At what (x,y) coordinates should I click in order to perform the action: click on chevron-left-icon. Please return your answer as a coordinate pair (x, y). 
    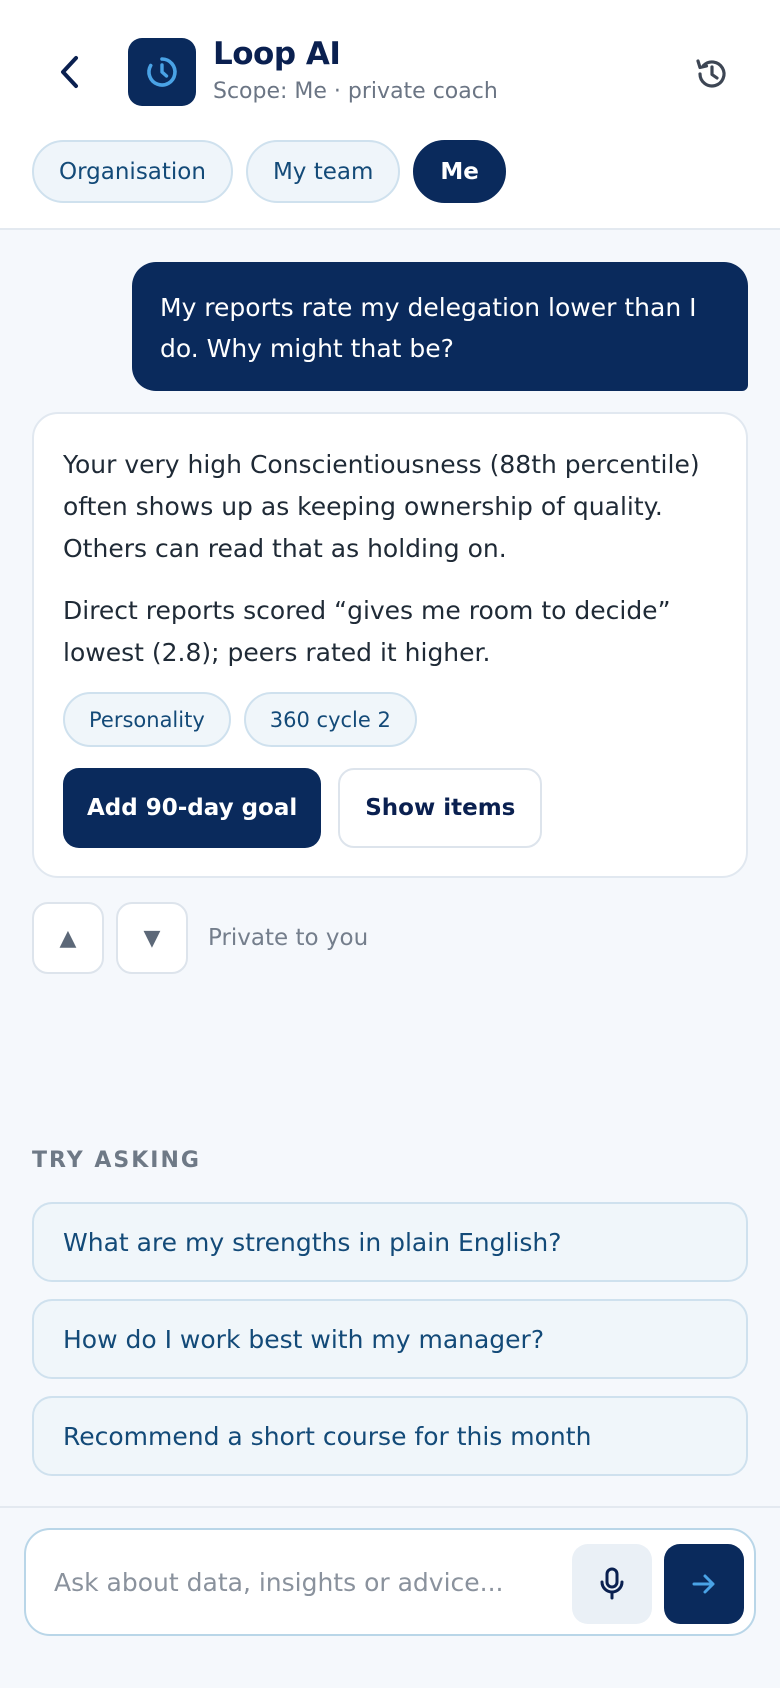
    Looking at the image, I should click on (69, 72).